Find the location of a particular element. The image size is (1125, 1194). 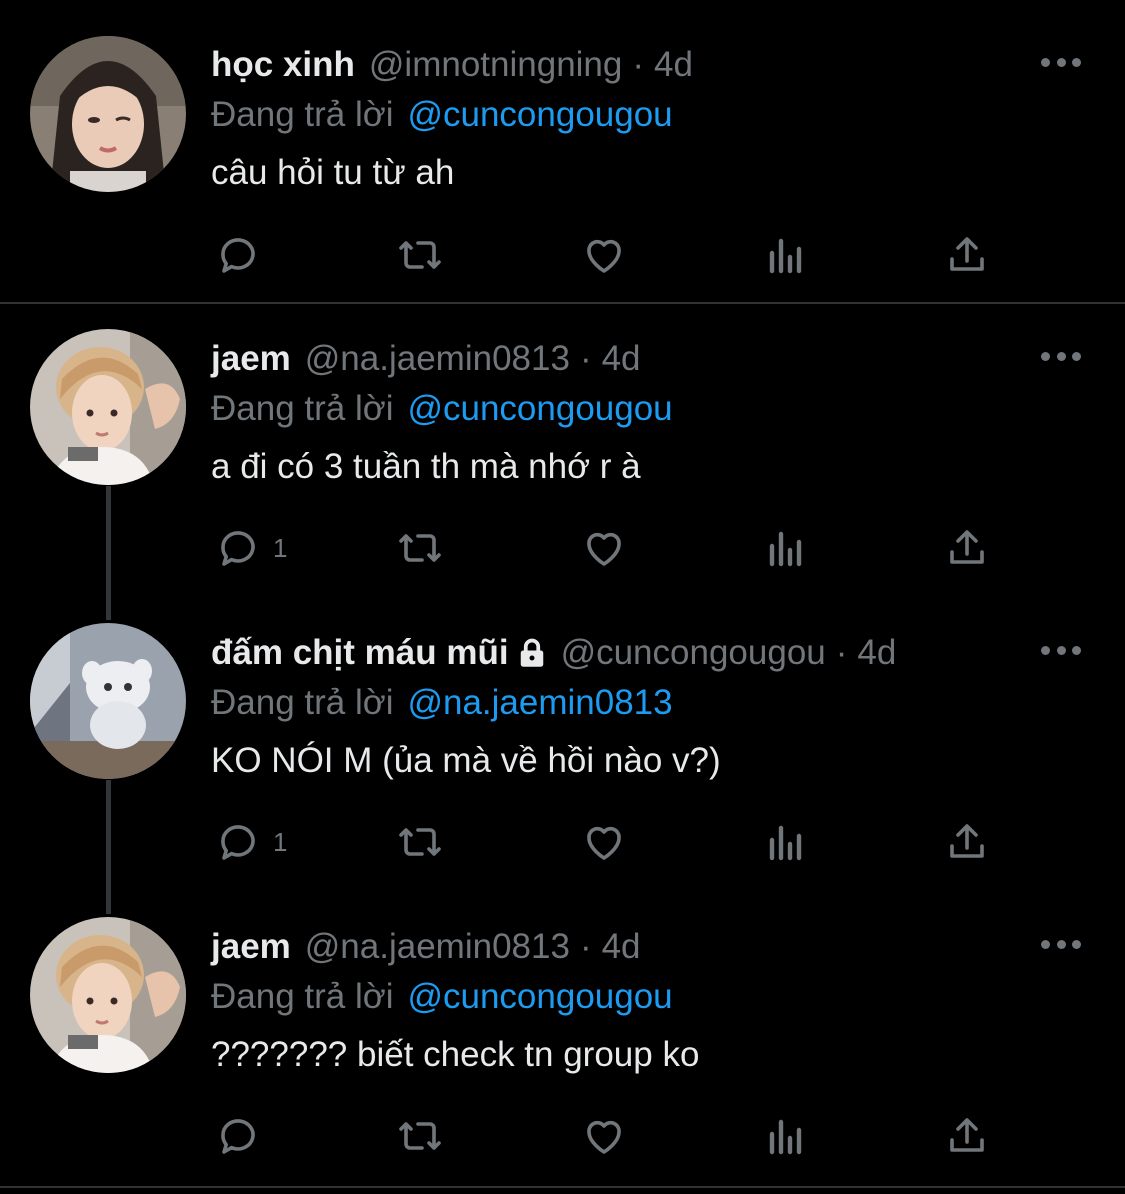

display-name: học xinh is located at coordinates (283, 65).